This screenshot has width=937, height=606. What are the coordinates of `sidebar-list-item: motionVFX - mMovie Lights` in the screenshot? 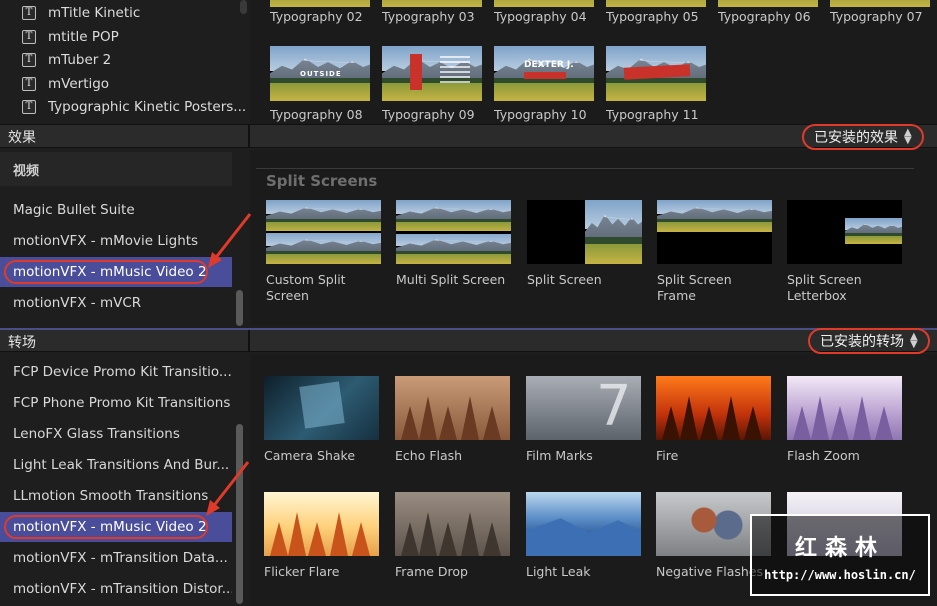 It's located at (116, 241).